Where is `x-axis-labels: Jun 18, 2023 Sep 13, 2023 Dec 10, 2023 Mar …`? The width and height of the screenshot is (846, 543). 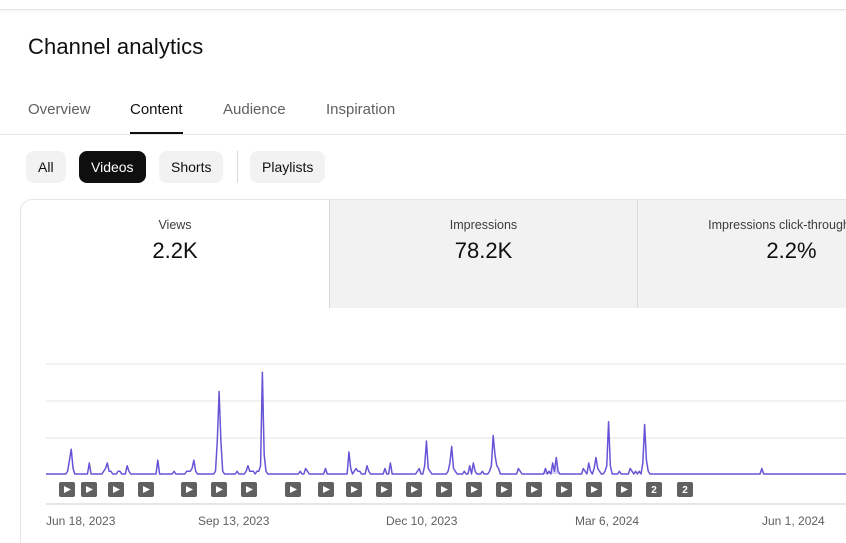
x-axis-labels: Jun 18, 2023 Sep 13, 2023 Dec 10, 2023 Mar … is located at coordinates (435, 521).